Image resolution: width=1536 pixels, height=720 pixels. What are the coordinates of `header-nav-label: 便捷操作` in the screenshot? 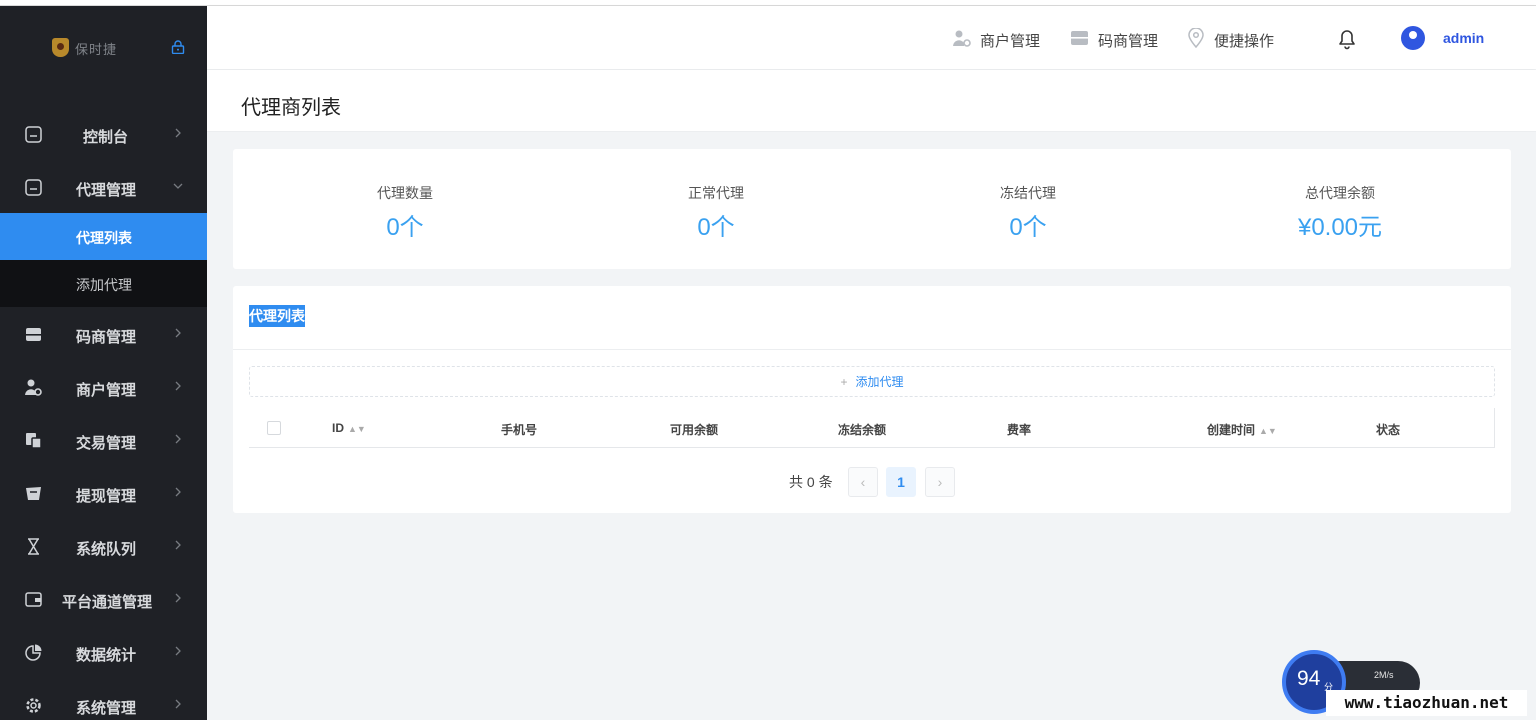 It's located at (1244, 41).